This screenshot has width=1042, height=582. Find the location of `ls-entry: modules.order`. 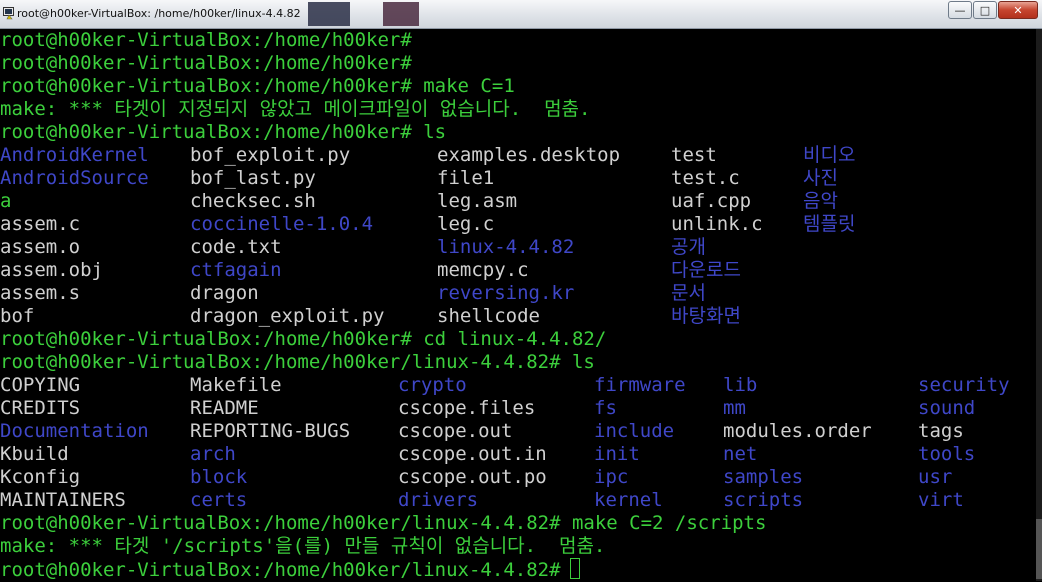

ls-entry: modules.order is located at coordinates (797, 431).